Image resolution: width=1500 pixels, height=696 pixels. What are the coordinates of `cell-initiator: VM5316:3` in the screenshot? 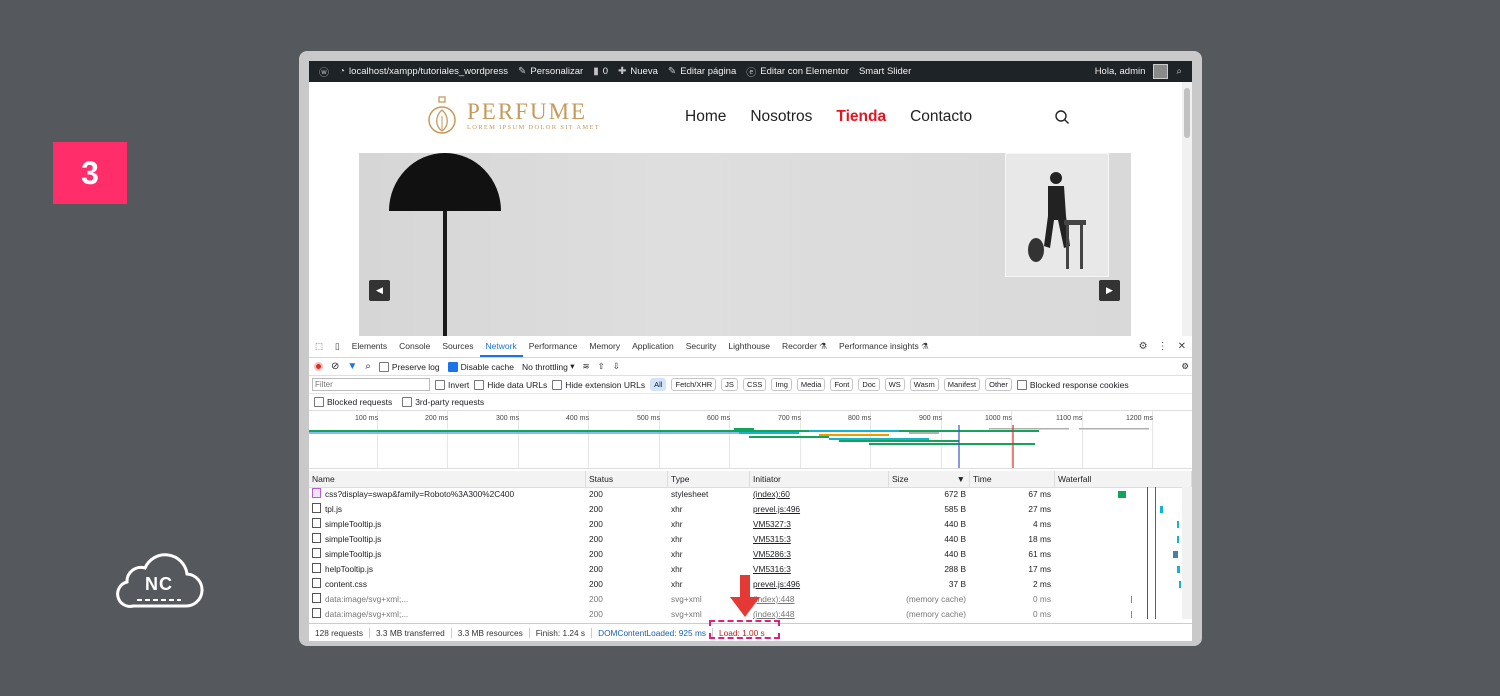 It's located at (819, 569).